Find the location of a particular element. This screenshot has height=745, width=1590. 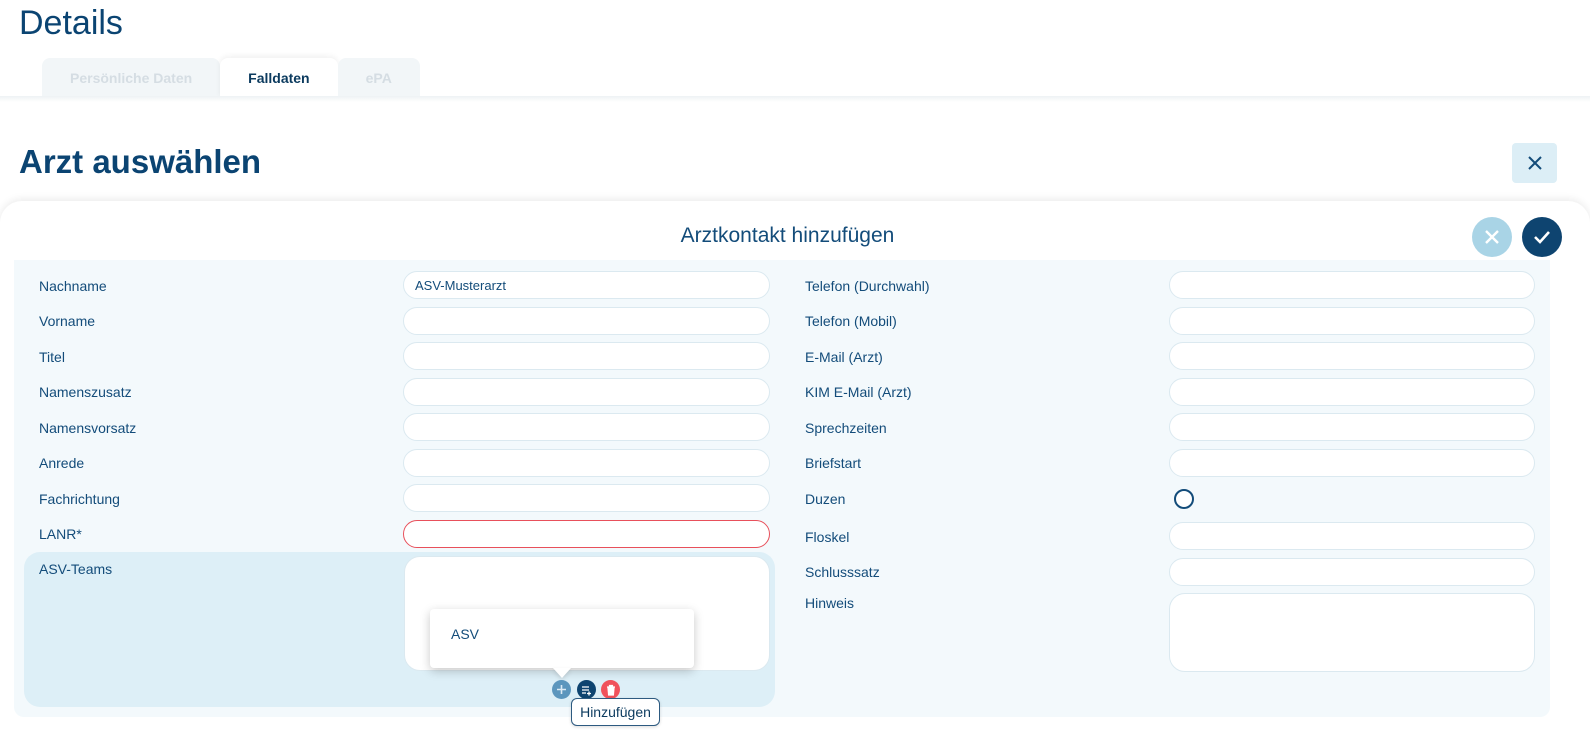

add-tooltip: Hinzufügen is located at coordinates (615, 712).